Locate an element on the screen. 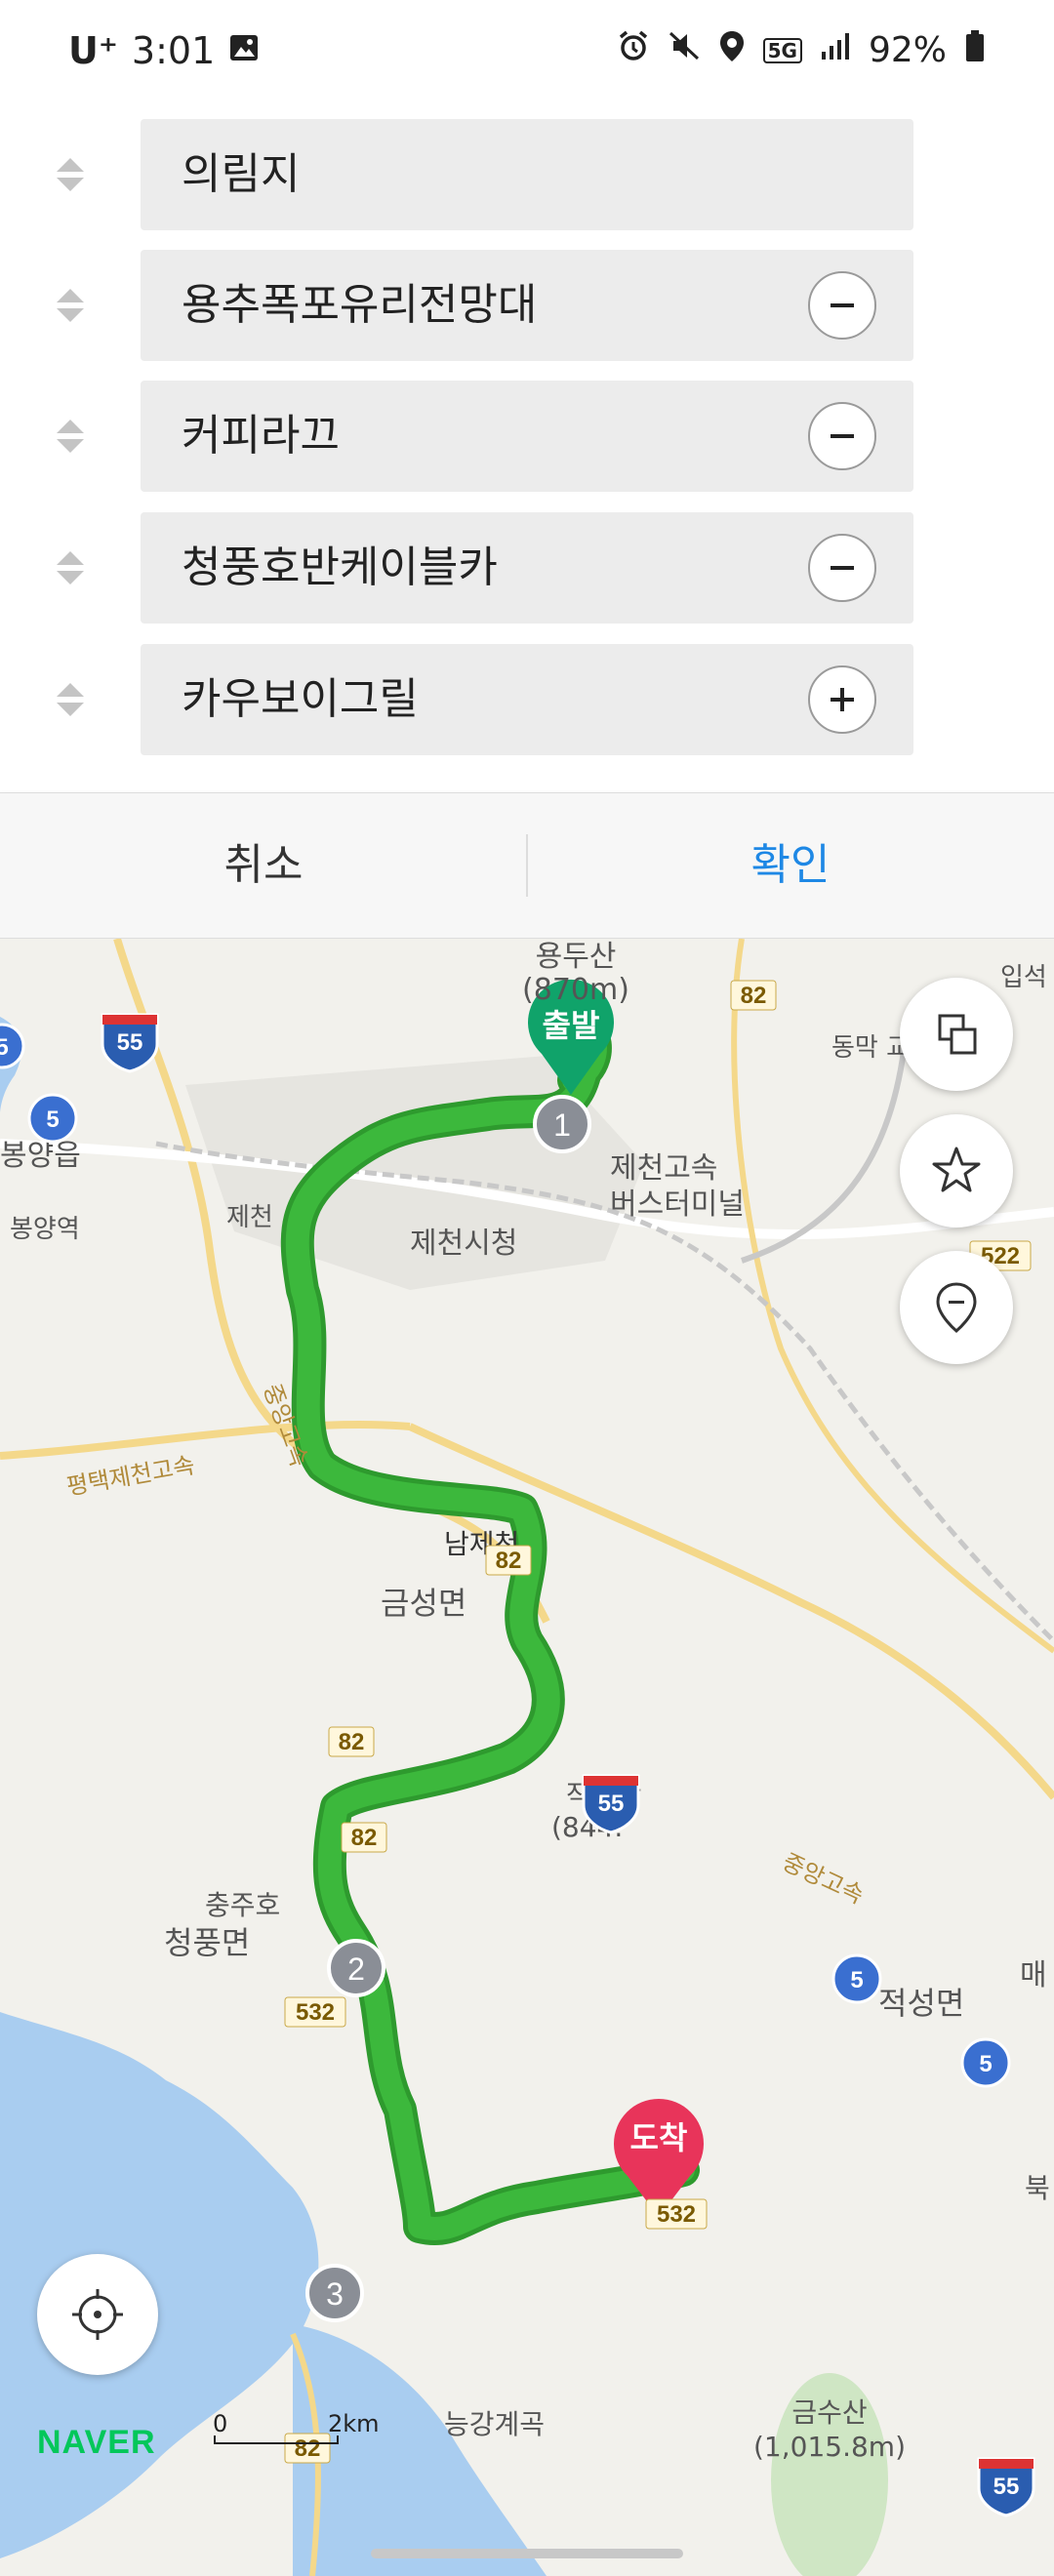  action-bar: 취소 확인 is located at coordinates (527, 865).